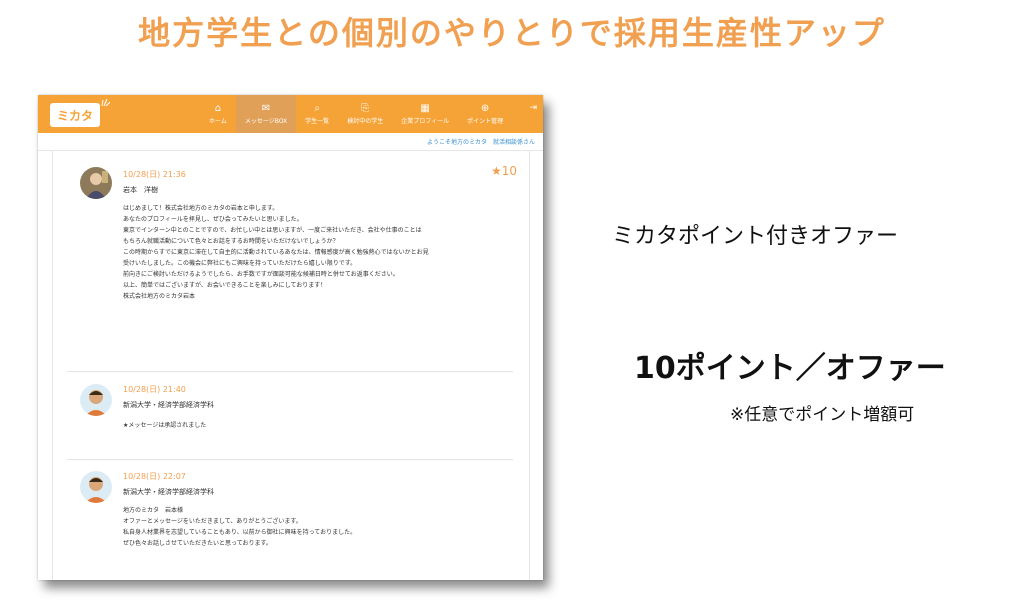  Describe the element at coordinates (485, 108) in the screenshot. I see `plus-circle-icon: ⊕` at that location.